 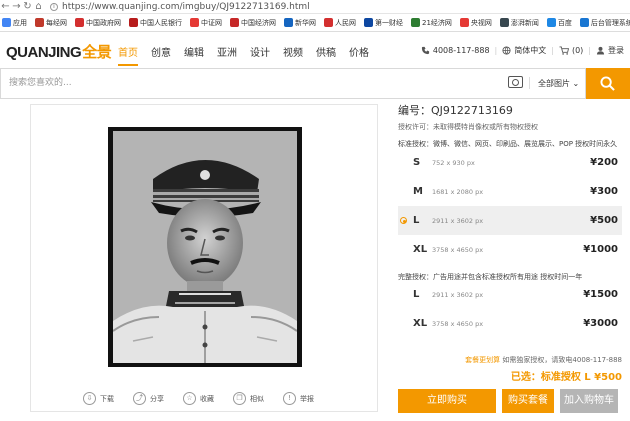 I want to click on home-icon: ⌂, so click(x=38, y=6).